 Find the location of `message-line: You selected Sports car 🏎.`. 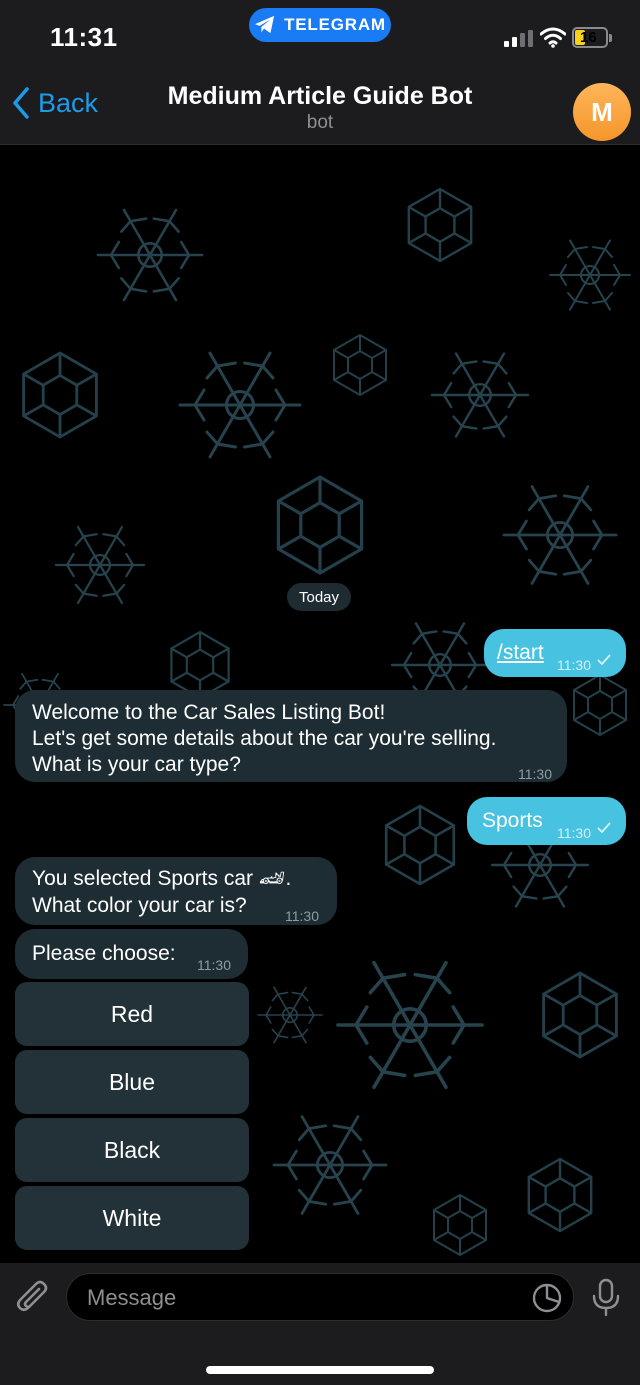

message-line: You selected Sports car 🏎. is located at coordinates (162, 878).